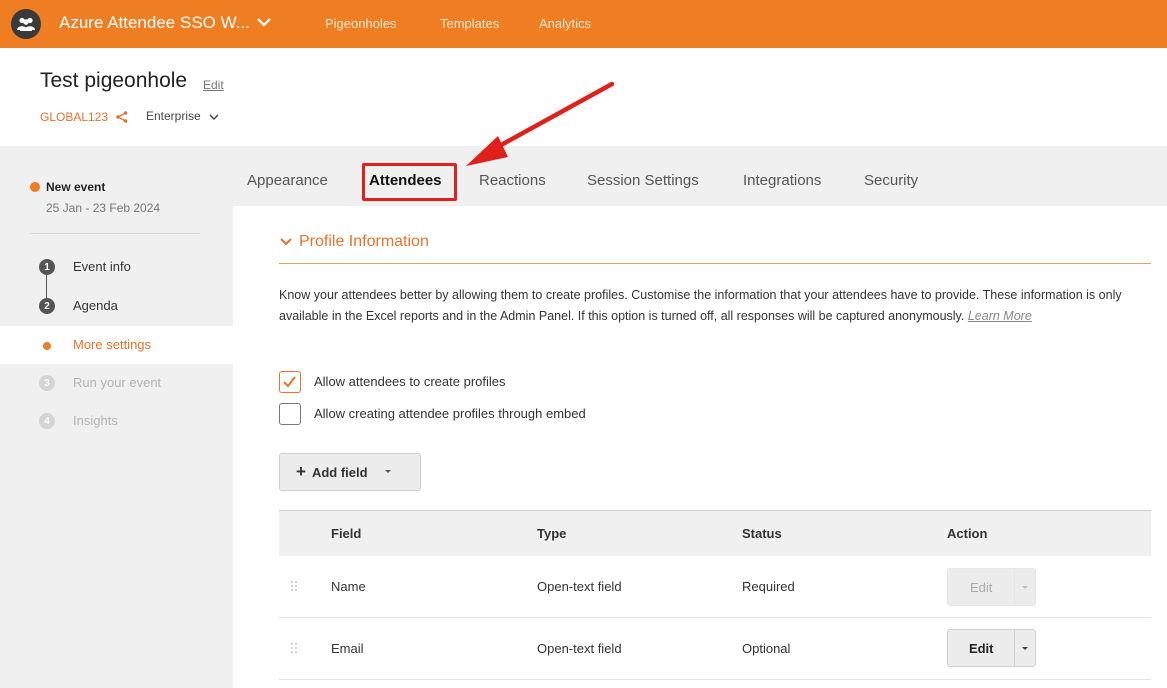 This screenshot has height=688, width=1167. What do you see at coordinates (287, 180) in the screenshot?
I see `tab-appearance: Appearance` at bounding box center [287, 180].